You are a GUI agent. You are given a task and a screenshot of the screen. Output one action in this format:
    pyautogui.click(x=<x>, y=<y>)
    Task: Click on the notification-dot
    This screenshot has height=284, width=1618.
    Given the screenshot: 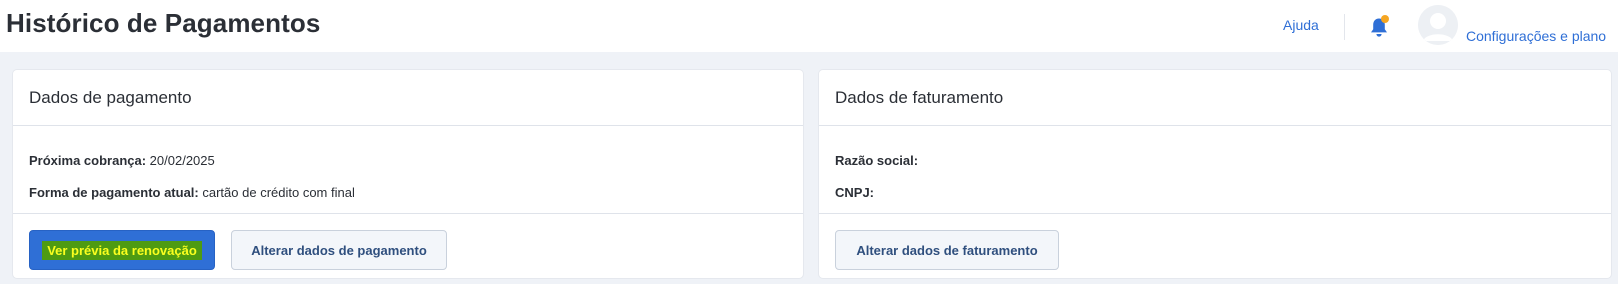 What is the action you would take?
    pyautogui.click(x=1385, y=19)
    